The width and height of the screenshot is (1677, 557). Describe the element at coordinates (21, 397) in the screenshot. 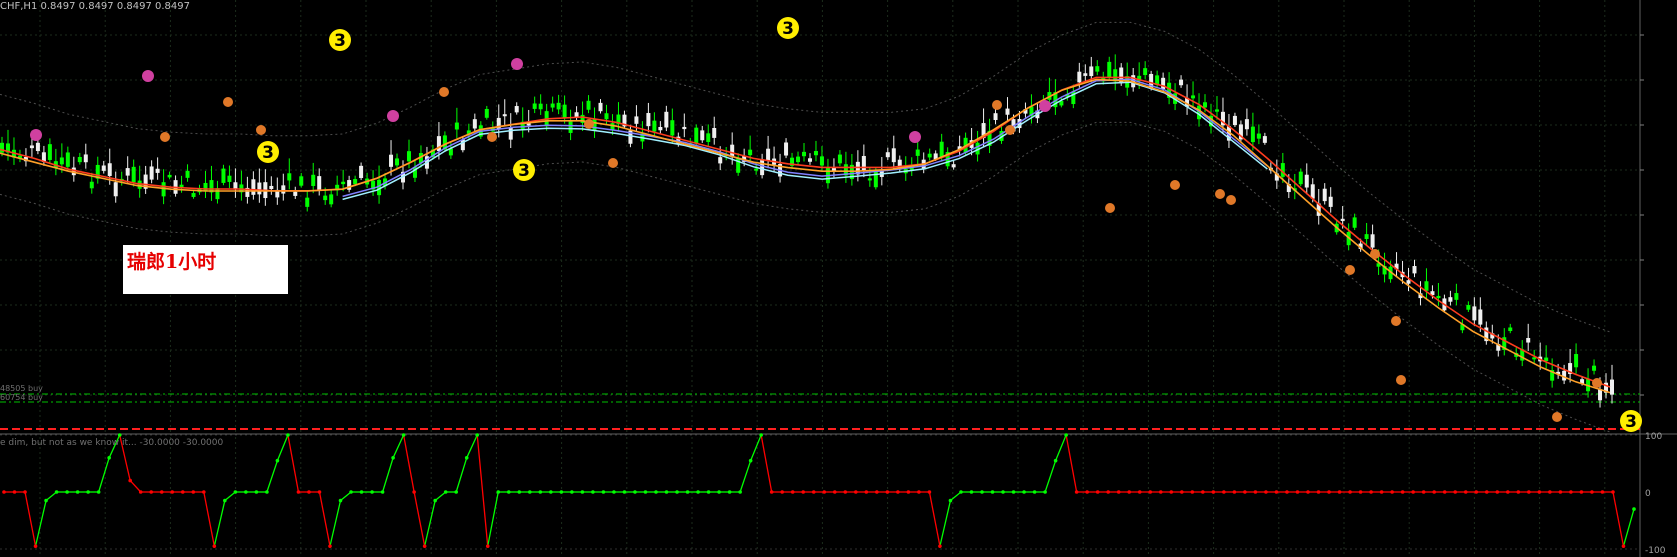

I see `level-label-buy-2: 60754 buy` at that location.